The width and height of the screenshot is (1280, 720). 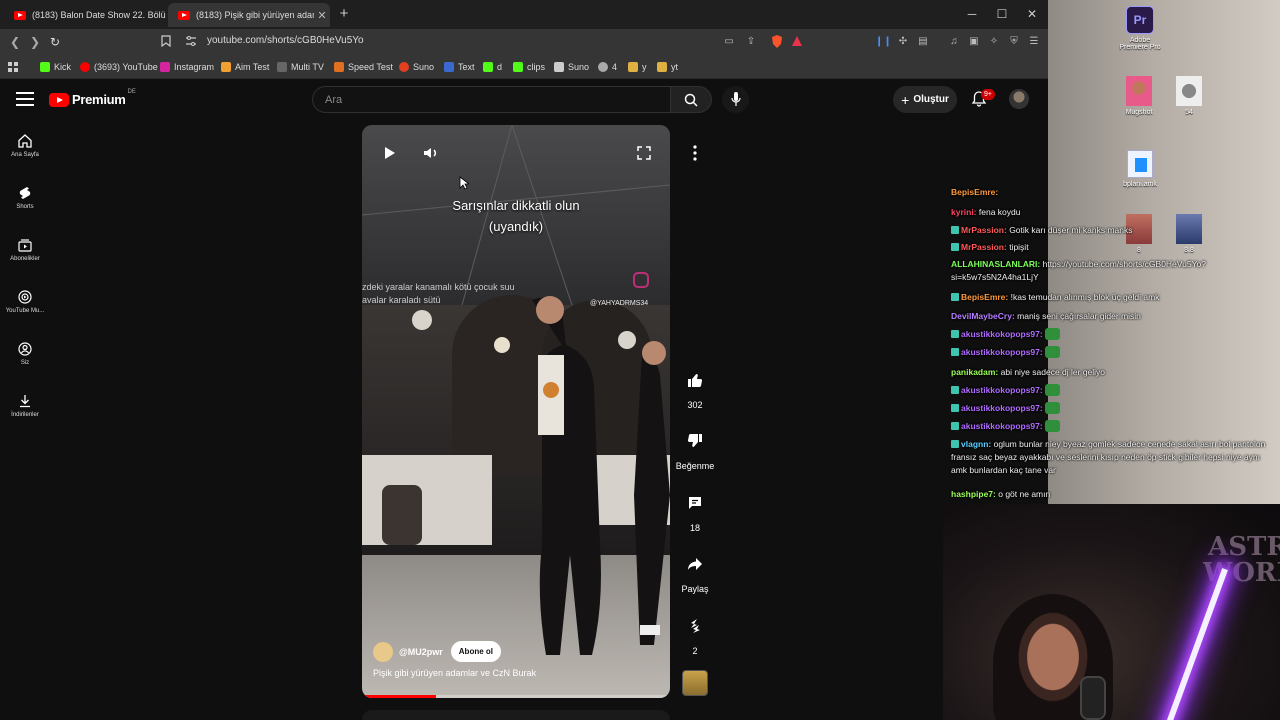 What do you see at coordinates (184, 15) in the screenshot?
I see `youtube-favicon-icon` at bounding box center [184, 15].